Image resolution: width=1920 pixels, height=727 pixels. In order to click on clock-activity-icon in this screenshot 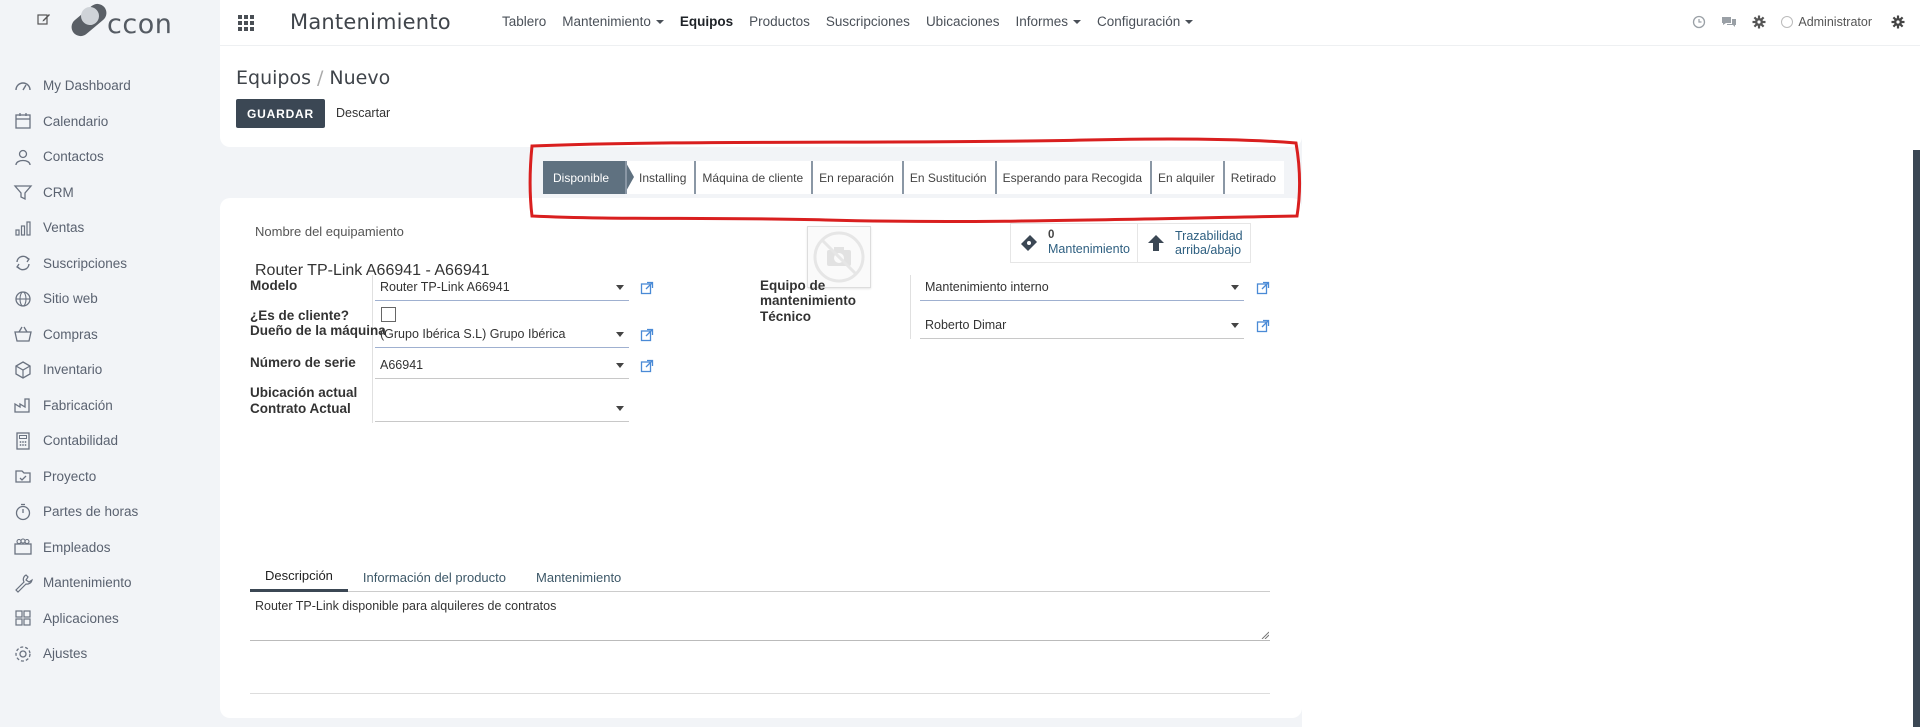, I will do `click(1699, 22)`.